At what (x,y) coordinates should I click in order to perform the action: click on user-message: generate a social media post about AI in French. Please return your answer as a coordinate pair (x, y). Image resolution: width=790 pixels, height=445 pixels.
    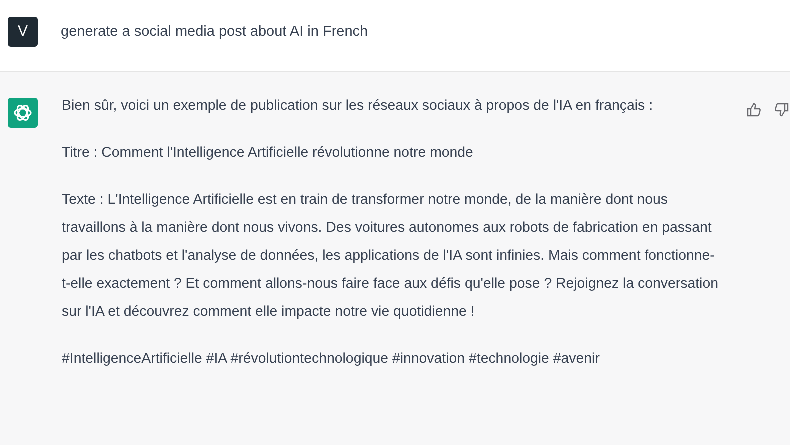
    Looking at the image, I should click on (214, 32).